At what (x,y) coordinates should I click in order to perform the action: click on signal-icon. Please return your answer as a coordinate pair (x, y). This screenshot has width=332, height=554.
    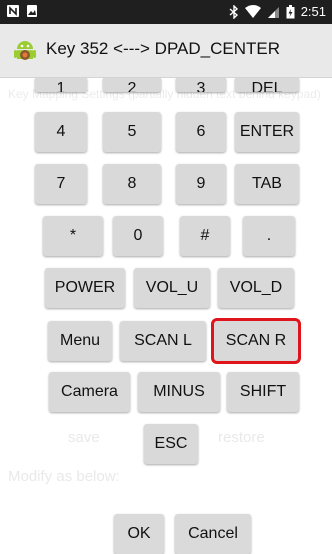
    Looking at the image, I should click on (273, 12).